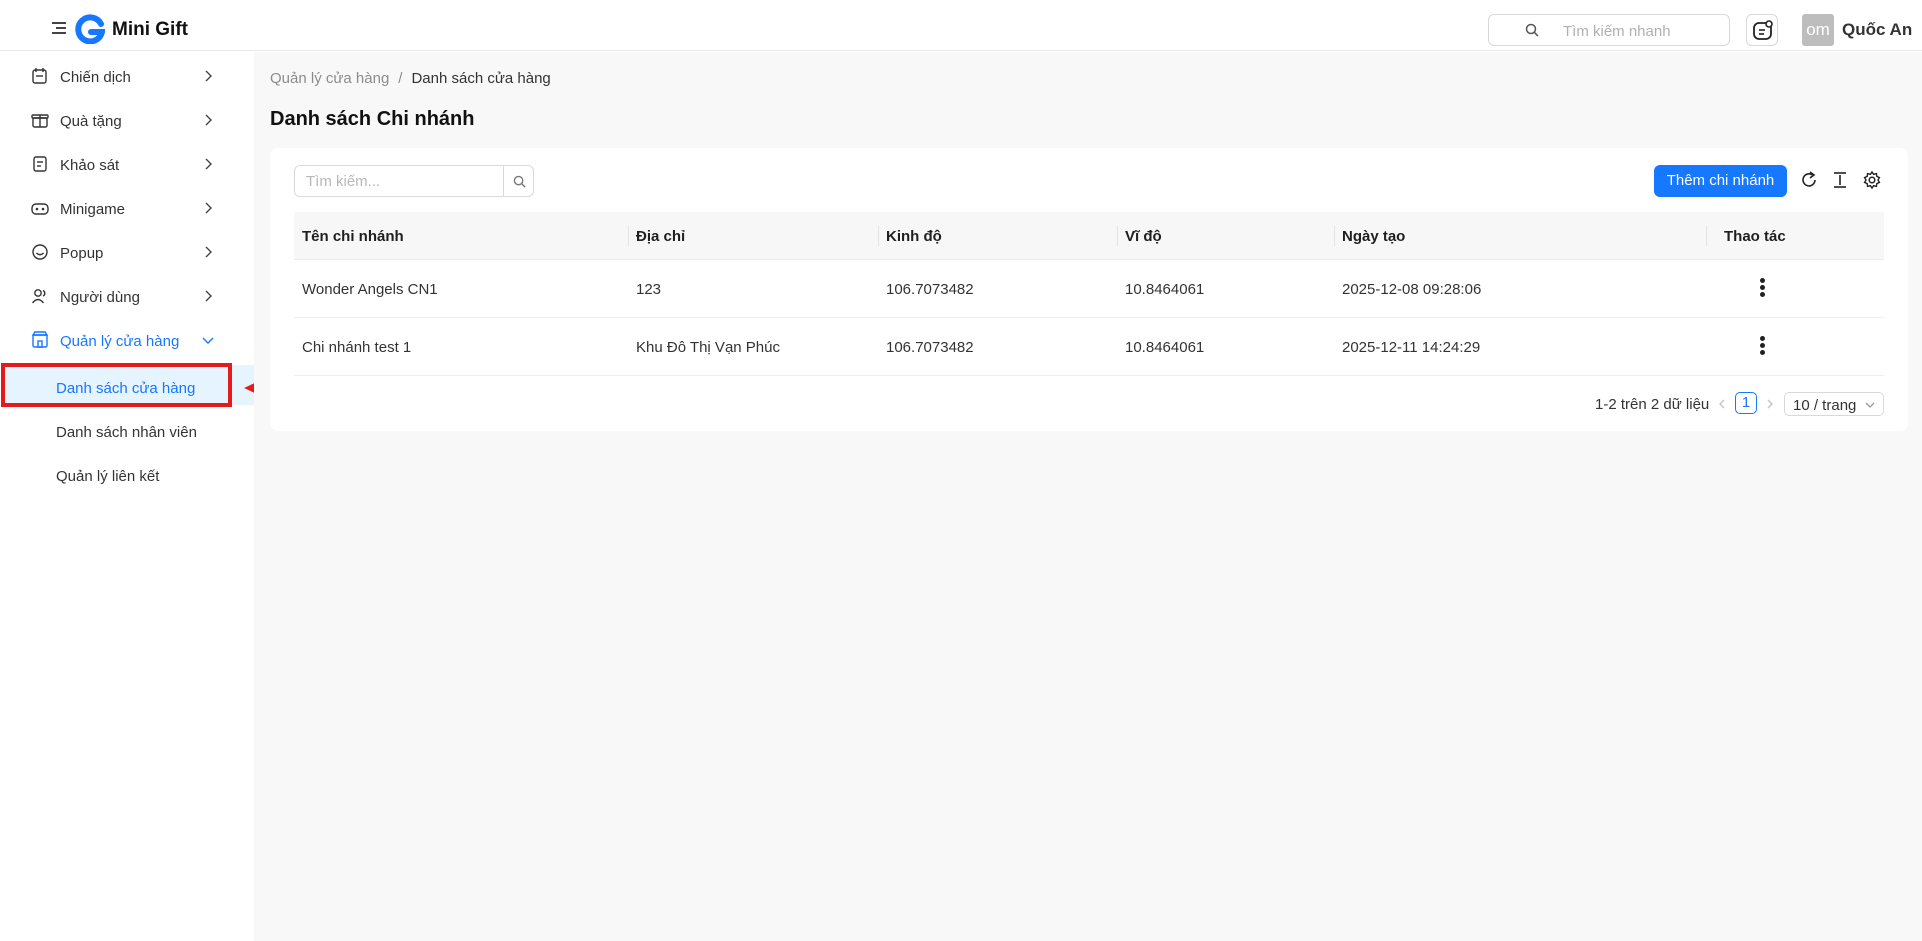 Image resolution: width=1922 pixels, height=941 pixels. Describe the element at coordinates (38, 296) in the screenshot. I see `users-icon` at that location.